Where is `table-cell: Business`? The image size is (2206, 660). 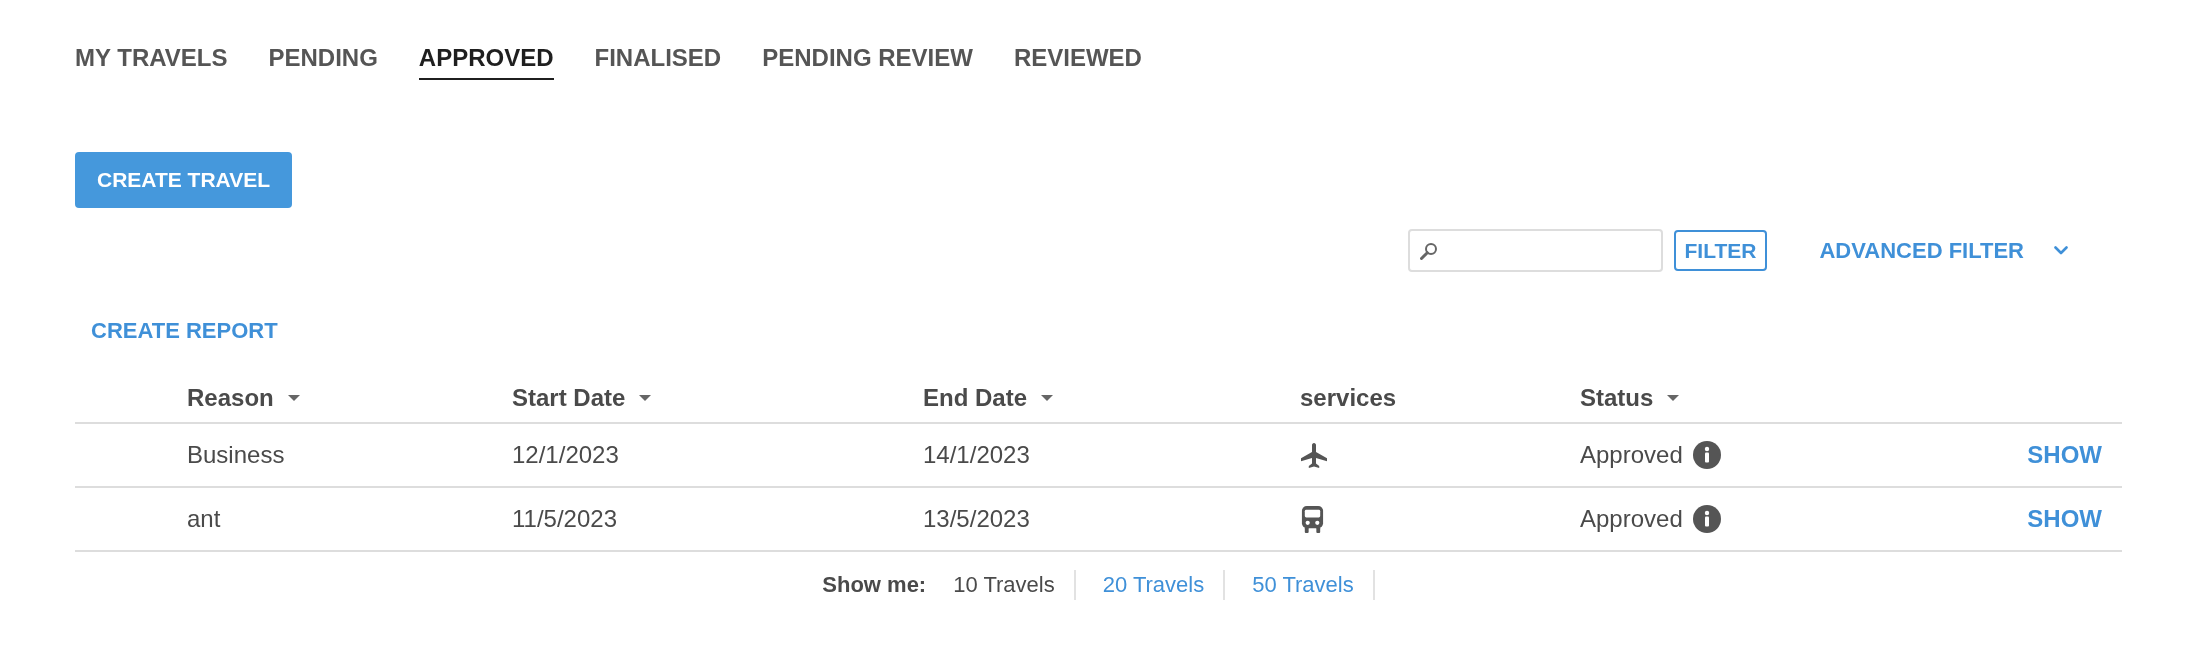 table-cell: Business is located at coordinates (236, 455).